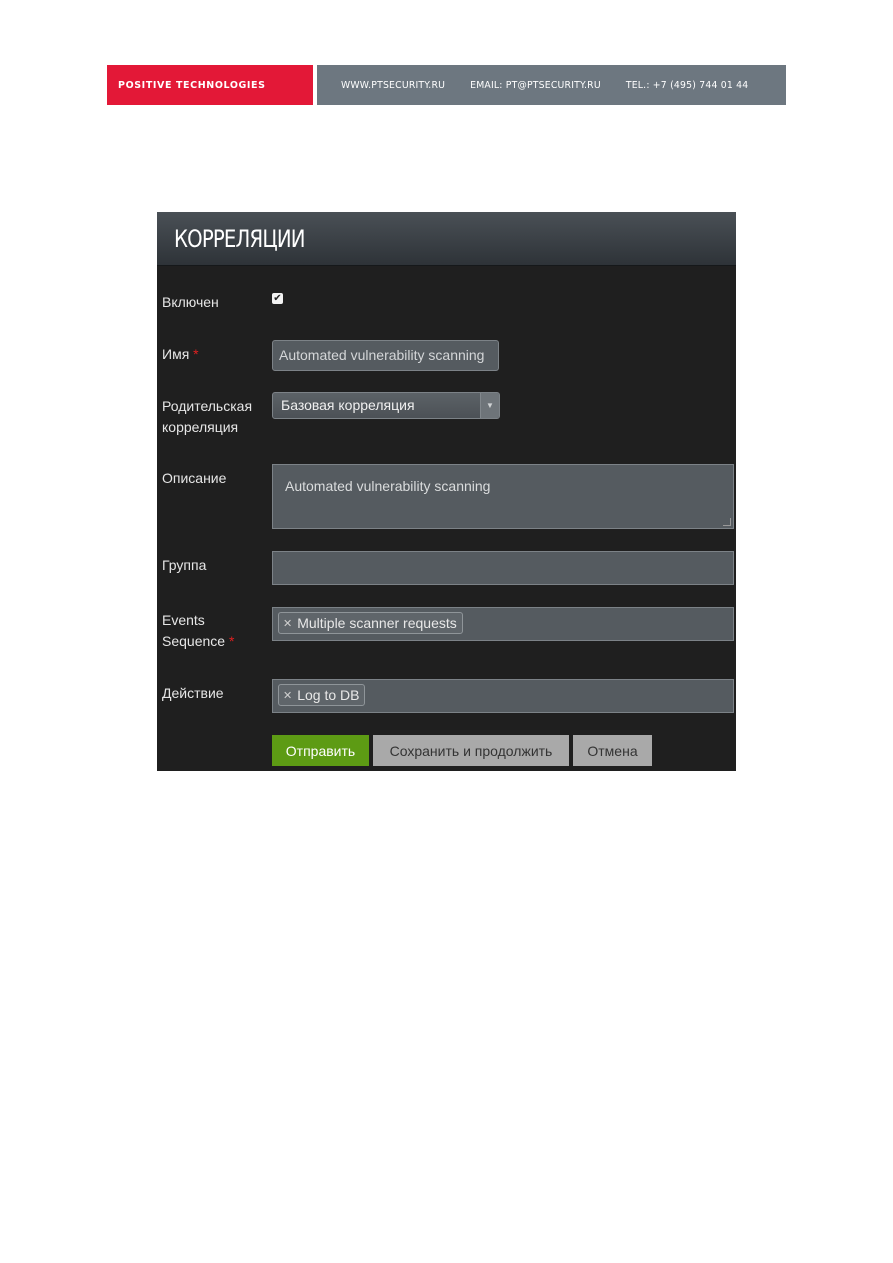  I want to click on name-input: Automated vulnerability scanning, so click(385, 355).